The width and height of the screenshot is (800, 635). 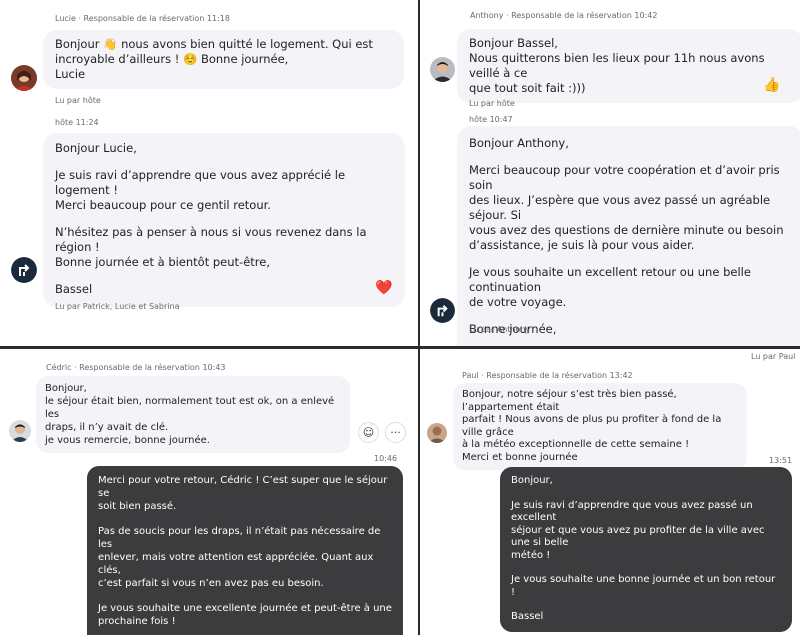 I want to click on sender-name: Lucie · Responsable de la réservation, so click(x=130, y=18).